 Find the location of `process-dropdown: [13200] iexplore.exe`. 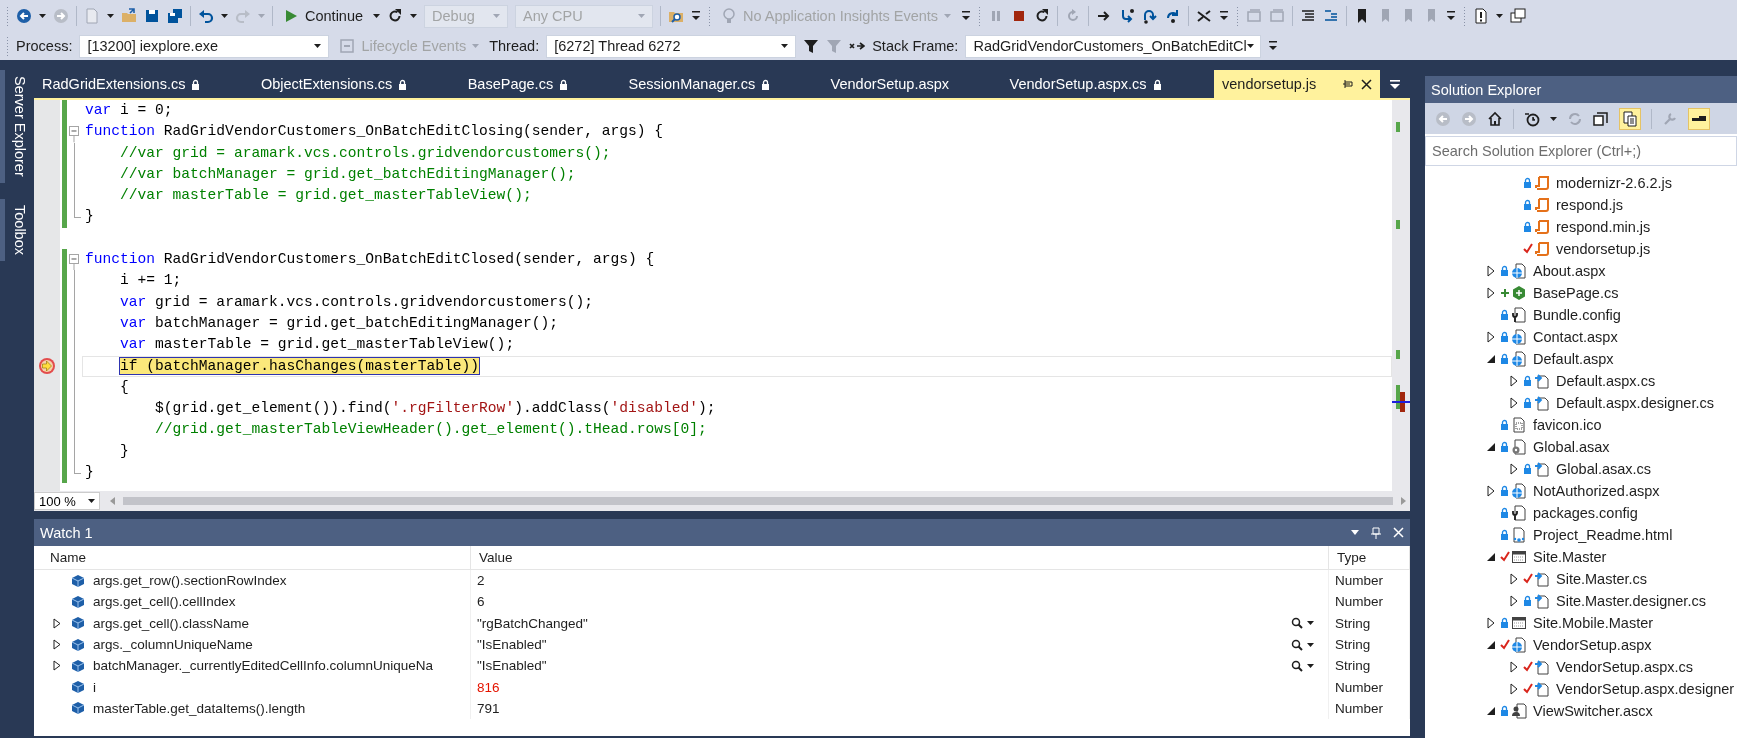

process-dropdown: [13200] iexplore.exe is located at coordinates (204, 46).